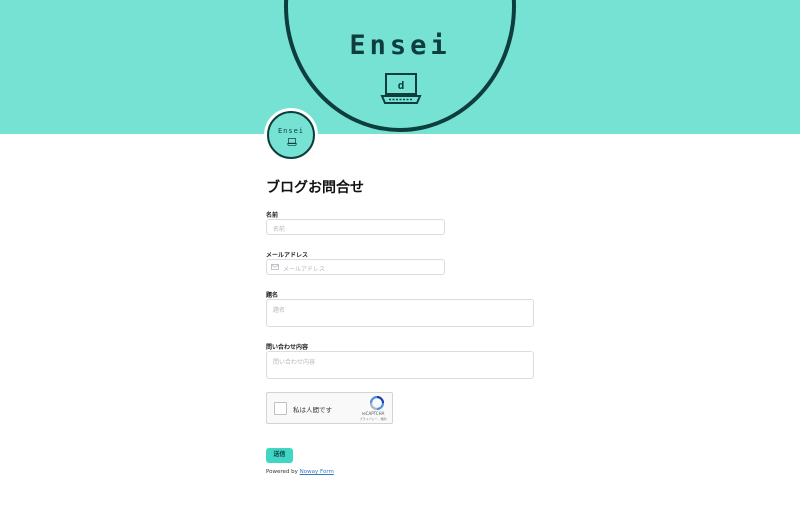 The height and width of the screenshot is (508, 800). I want to click on recaptcha-checkbox, so click(280, 408).